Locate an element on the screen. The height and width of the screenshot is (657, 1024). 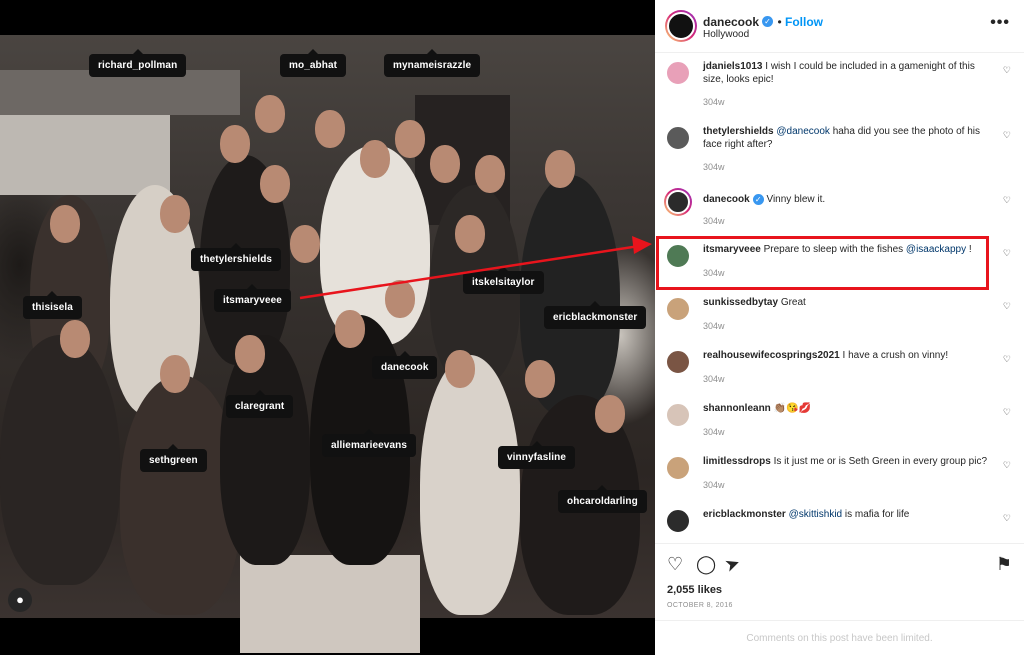
comment-text: sunkissedbytay Great is located at coordinates (848, 302).